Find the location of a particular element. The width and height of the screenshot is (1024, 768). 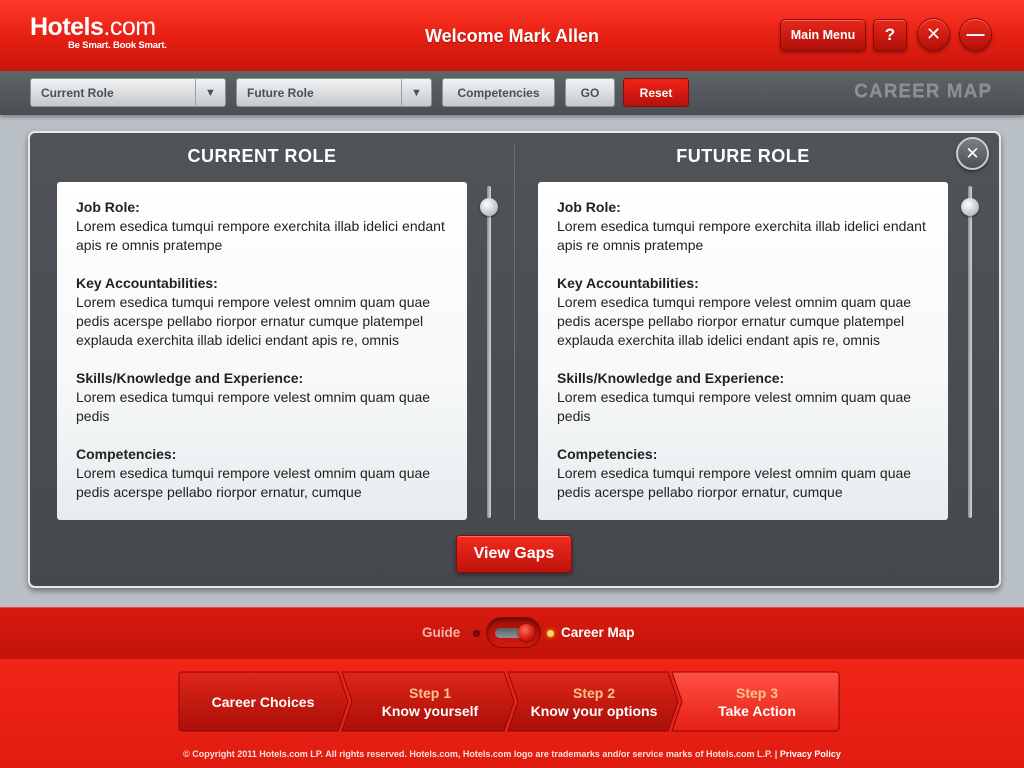

current-role-scrollbar is located at coordinates (489, 352).